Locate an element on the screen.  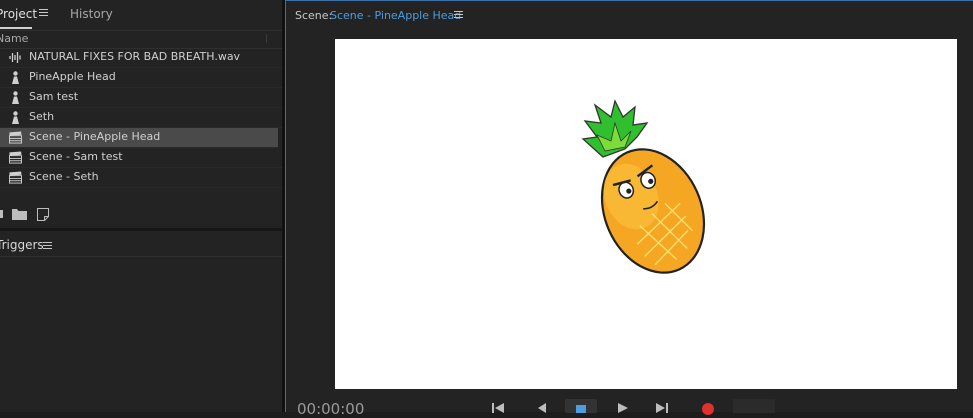
list-item: Sam test is located at coordinates (141, 98).